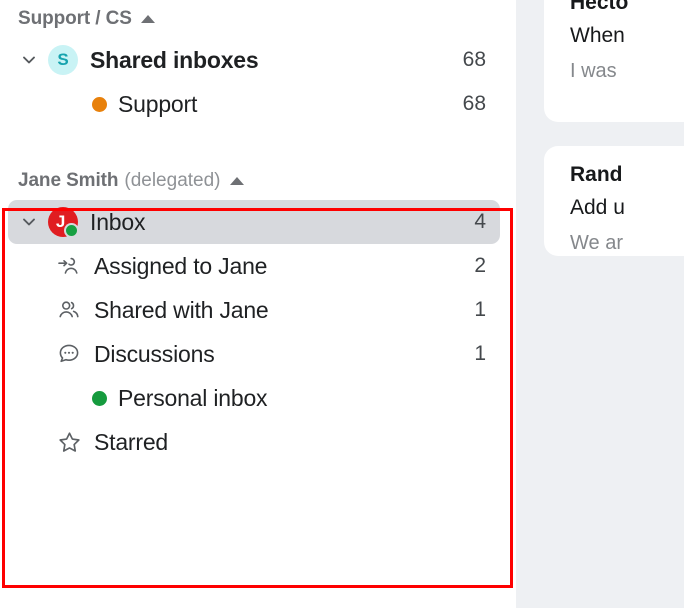 The width and height of the screenshot is (684, 608). What do you see at coordinates (254, 442) in the screenshot?
I see `sidebar-item-starred: Starred` at bounding box center [254, 442].